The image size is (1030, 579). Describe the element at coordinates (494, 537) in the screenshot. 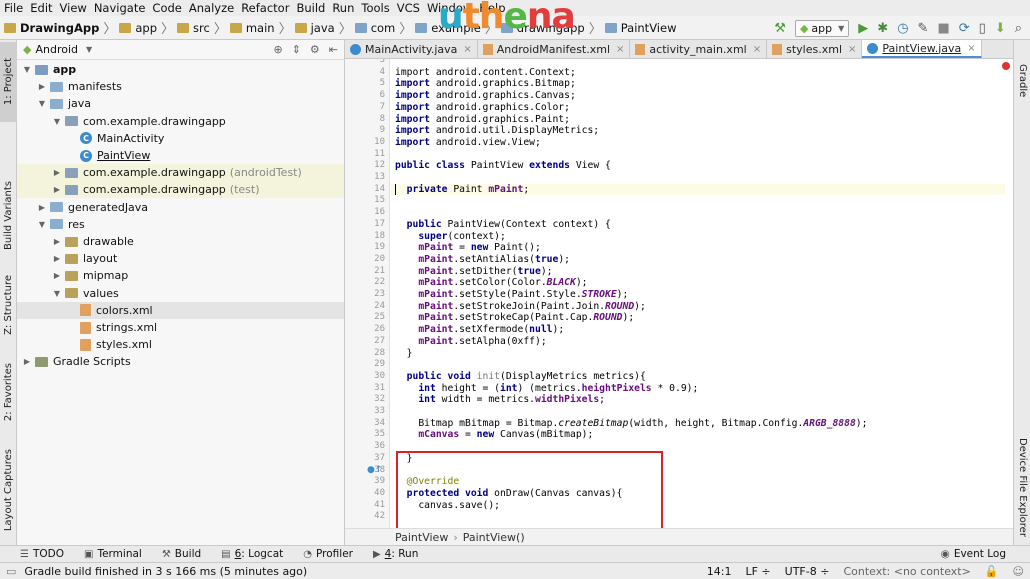

I see `breadcrumb-method: PaintView()` at that location.